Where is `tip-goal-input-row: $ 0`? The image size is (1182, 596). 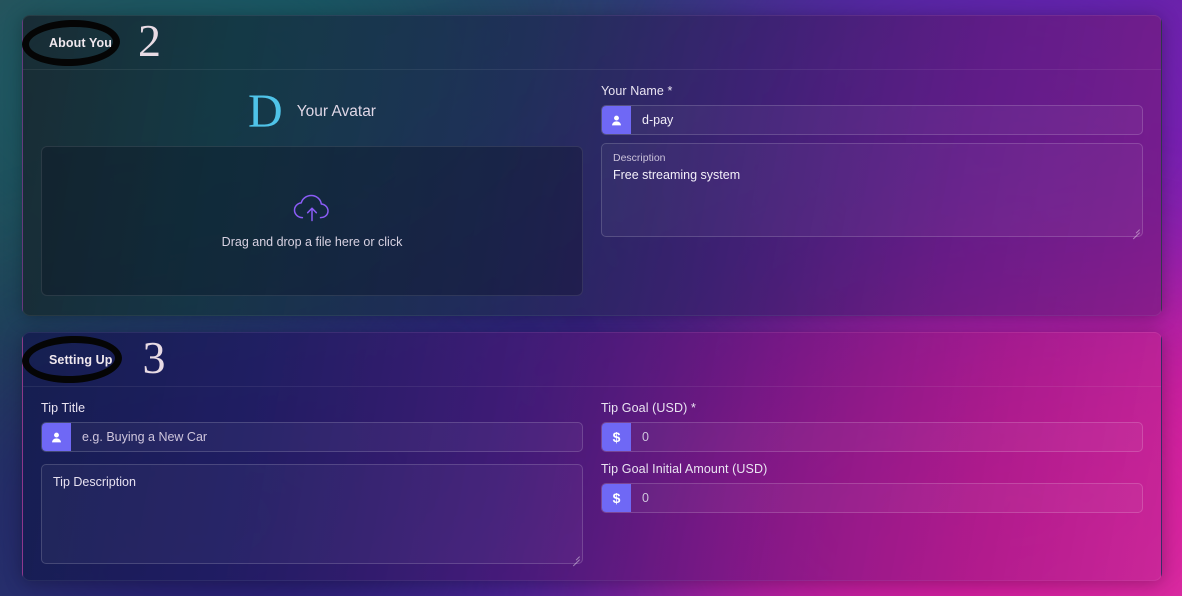
tip-goal-input-row: $ 0 is located at coordinates (872, 437).